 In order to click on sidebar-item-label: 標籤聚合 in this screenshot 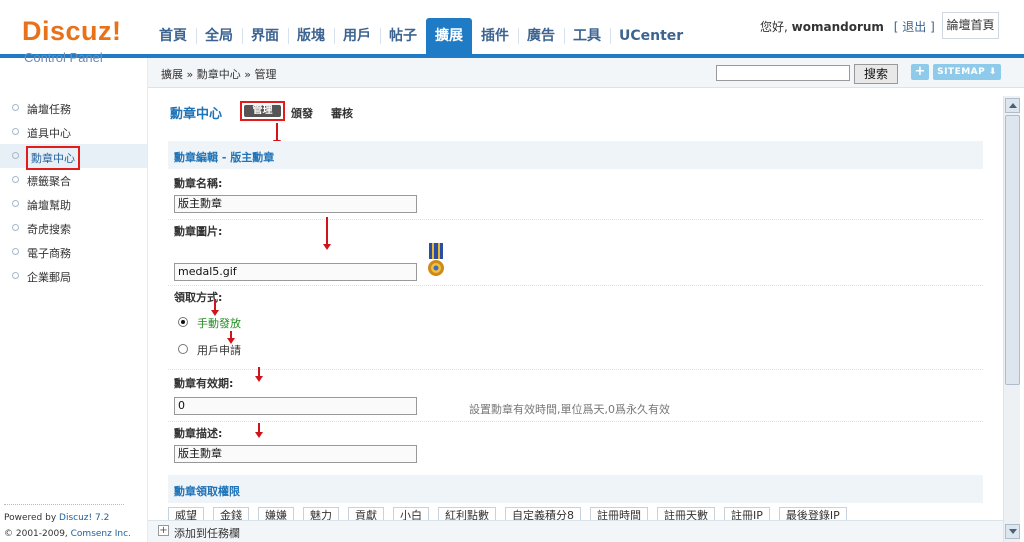, I will do `click(49, 181)`.